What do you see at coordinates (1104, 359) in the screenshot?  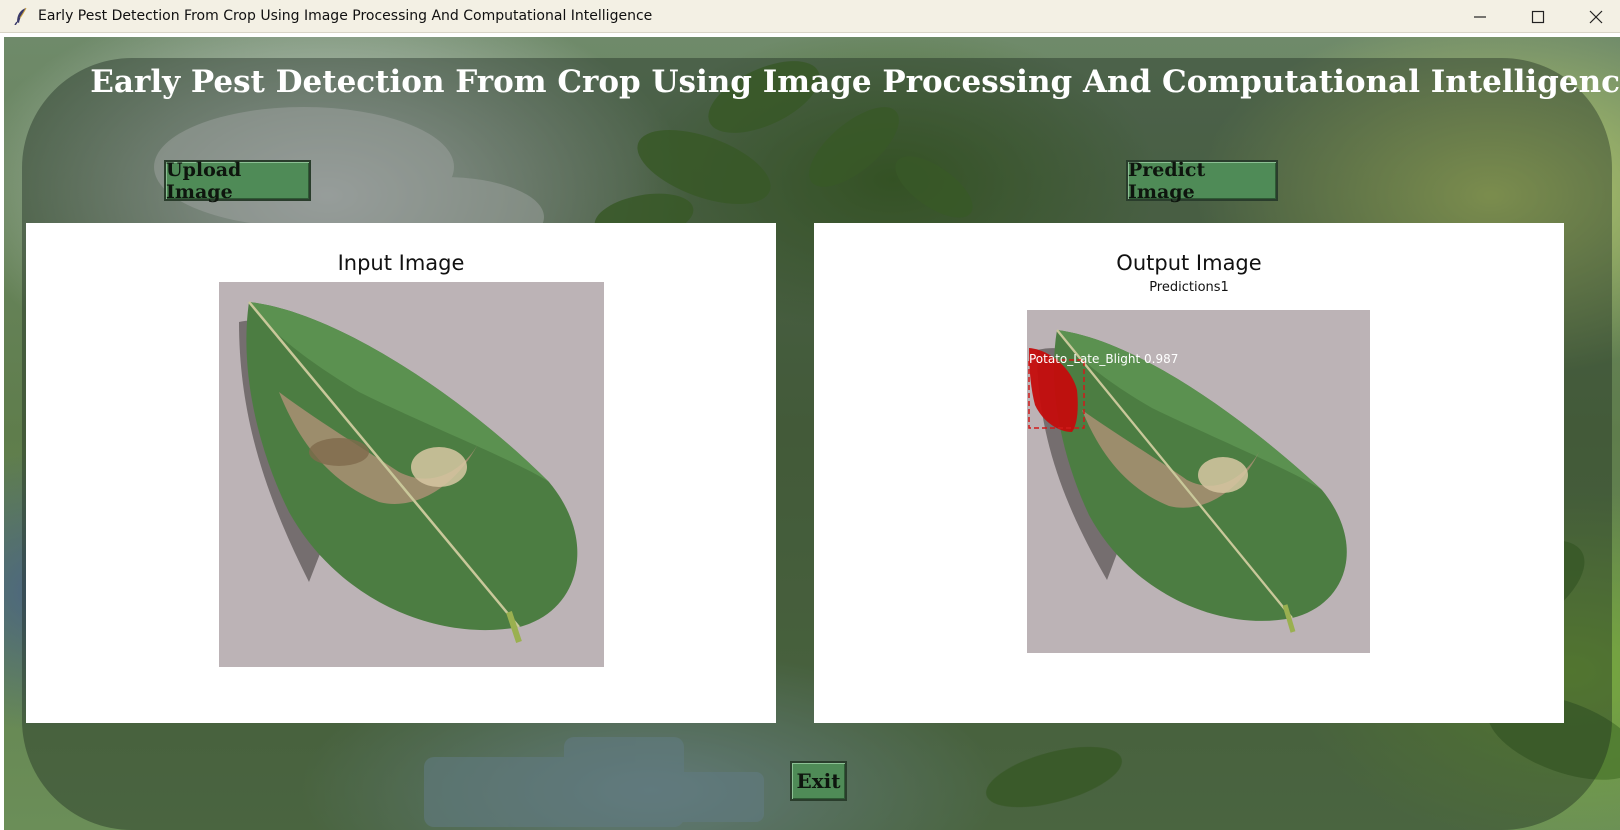 I see `detection-label: Potato_Late_Blight 0.987` at bounding box center [1104, 359].